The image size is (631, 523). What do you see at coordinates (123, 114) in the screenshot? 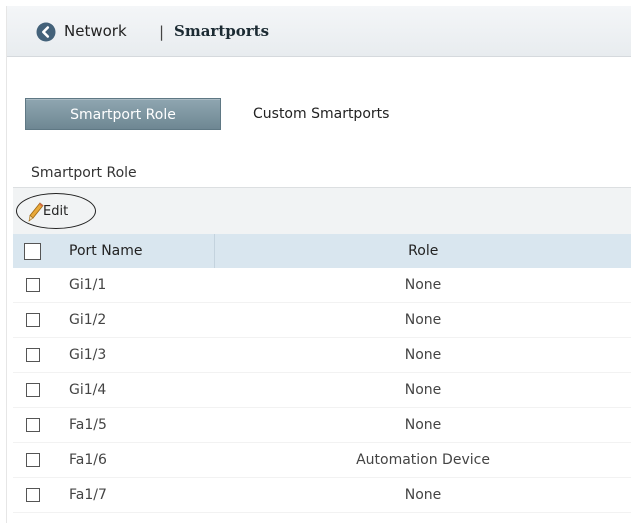
I see `tab-smartport-role: Smartport Role` at bounding box center [123, 114].